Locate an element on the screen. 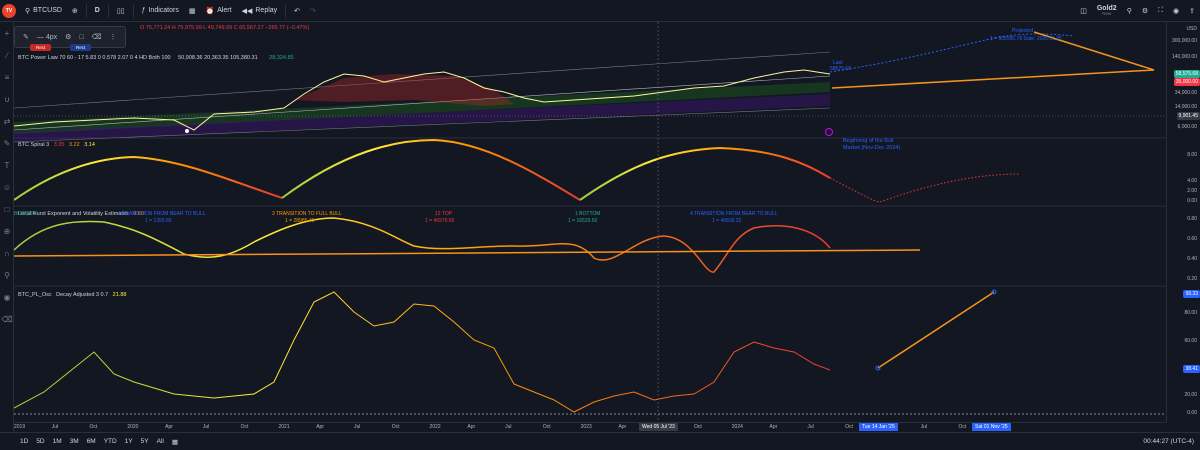 This screenshot has width=1200, height=450. spiral-sublabel: 1 = 1355.65 is located at coordinates (158, 221).